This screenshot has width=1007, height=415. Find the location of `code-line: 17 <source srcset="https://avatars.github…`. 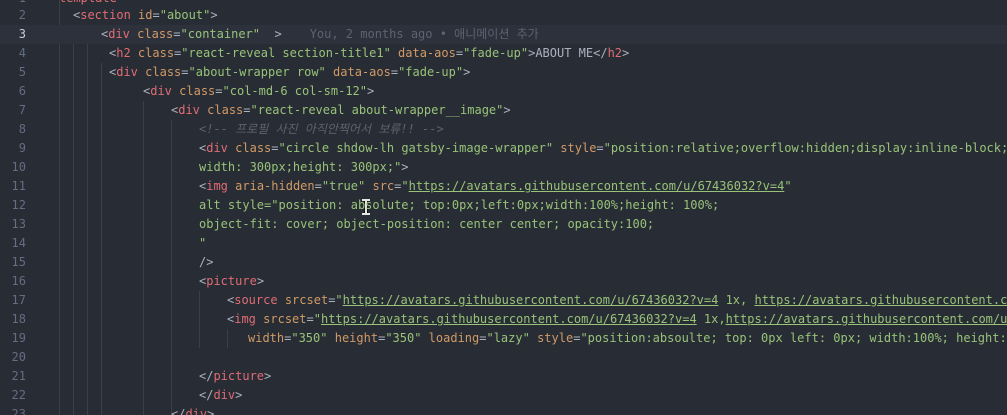

code-line: 17 <source srcset="https://avatars.github… is located at coordinates (503, 300).